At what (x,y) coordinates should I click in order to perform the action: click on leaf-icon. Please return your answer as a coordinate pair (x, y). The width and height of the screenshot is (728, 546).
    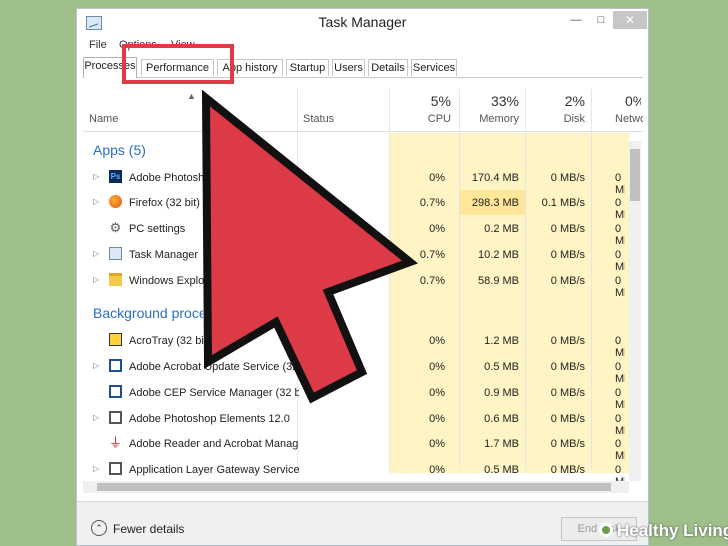
    Looking at the image, I should click on (606, 530).